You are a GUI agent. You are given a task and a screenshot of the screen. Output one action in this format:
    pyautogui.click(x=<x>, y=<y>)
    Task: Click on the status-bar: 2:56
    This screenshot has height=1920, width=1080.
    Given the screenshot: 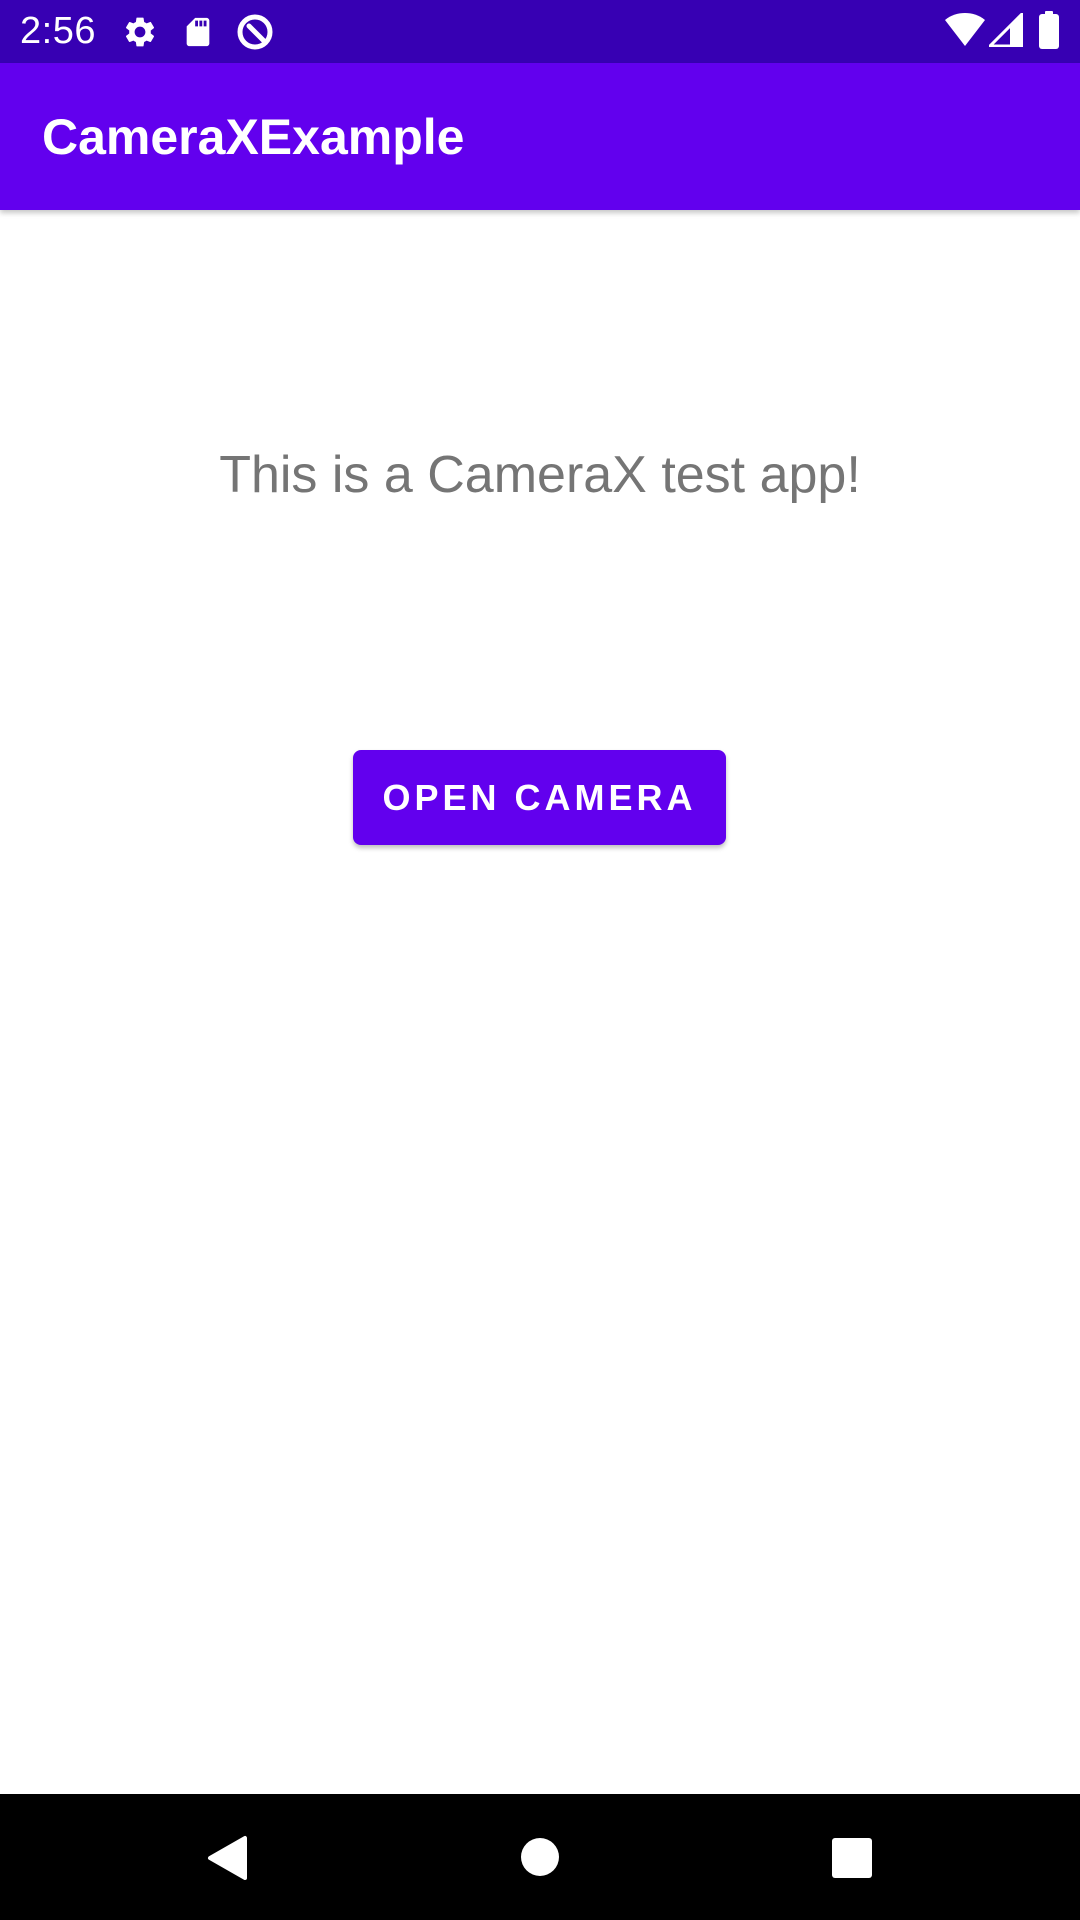 What is the action you would take?
    pyautogui.click(x=540, y=31)
    